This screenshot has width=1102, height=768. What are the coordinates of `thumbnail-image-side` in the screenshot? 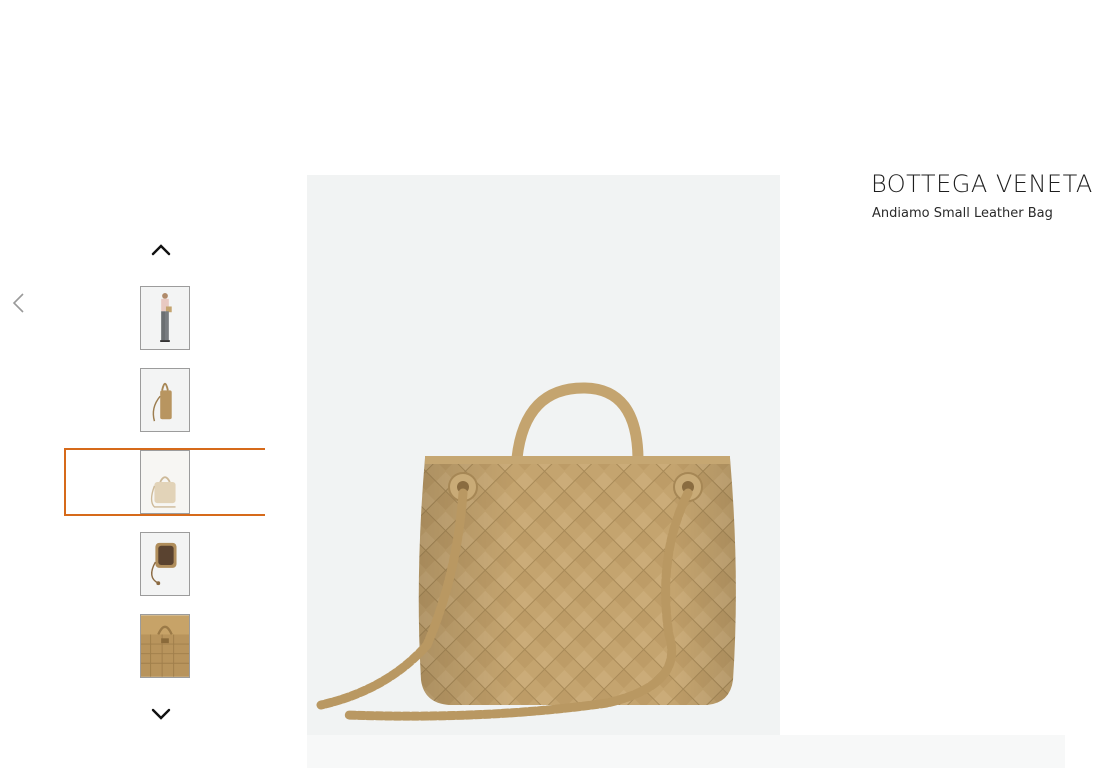 It's located at (165, 400).